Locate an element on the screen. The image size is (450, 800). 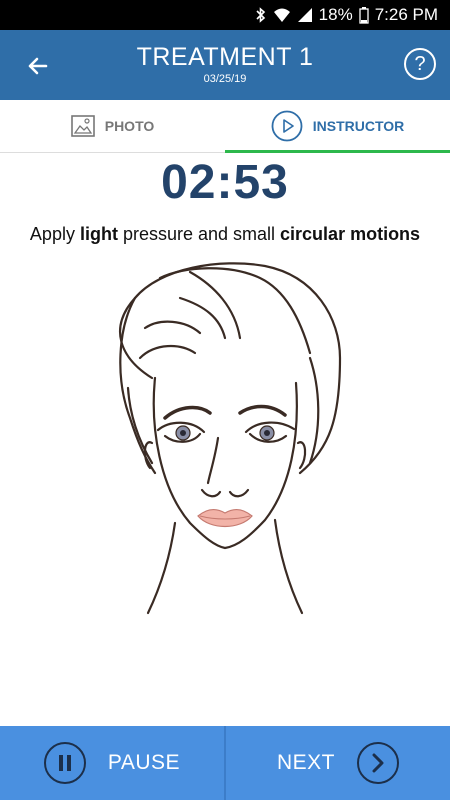
next-button: NEXT is located at coordinates (338, 763).